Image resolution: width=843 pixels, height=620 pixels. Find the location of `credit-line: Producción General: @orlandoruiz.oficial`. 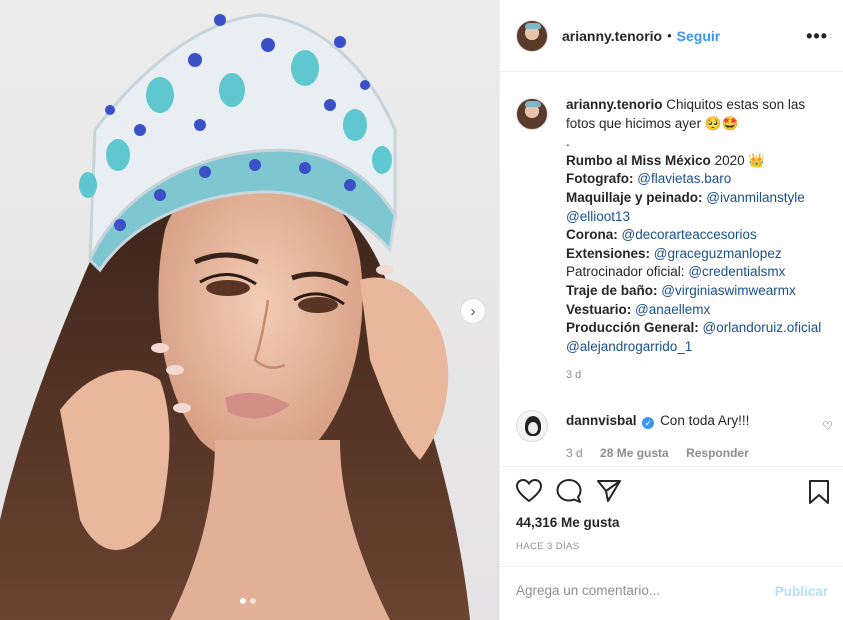

credit-line: Producción General: @orlandoruiz.oficial is located at coordinates (694, 328).